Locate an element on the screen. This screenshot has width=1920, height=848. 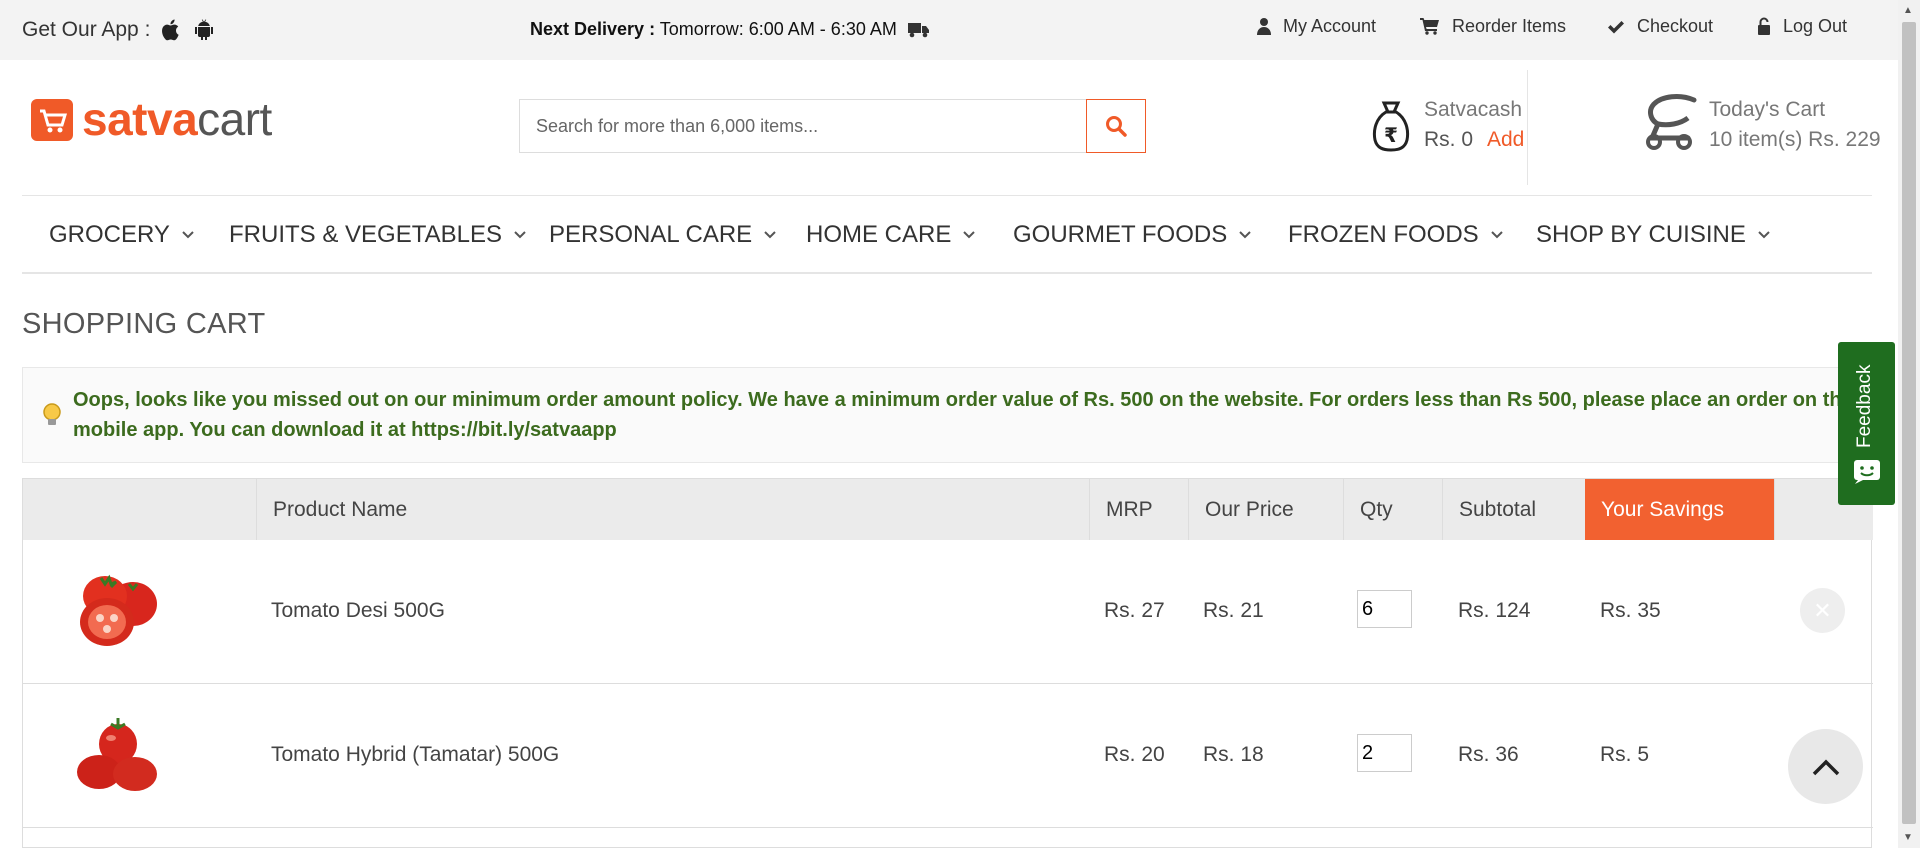
nav-home-care: HOME CARE is located at coordinates (891, 235).